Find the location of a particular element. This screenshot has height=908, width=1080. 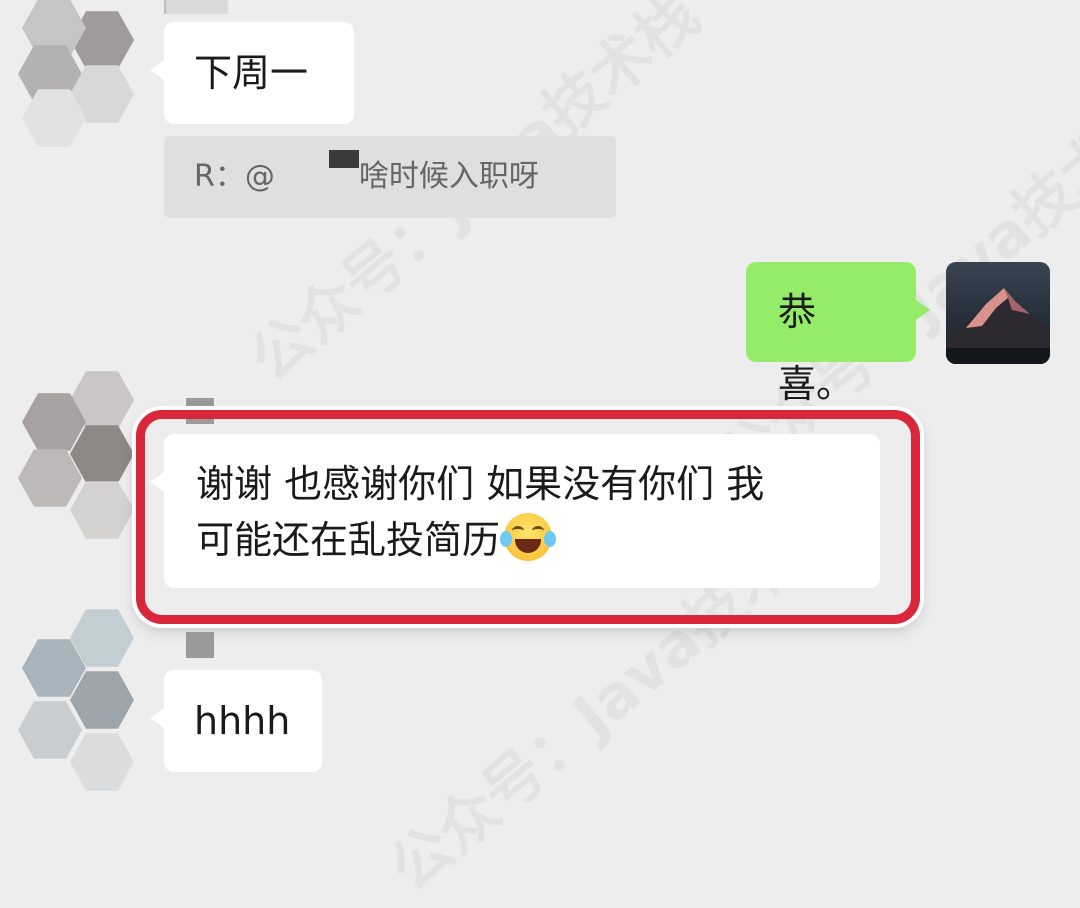

self-avatar is located at coordinates (998, 313).